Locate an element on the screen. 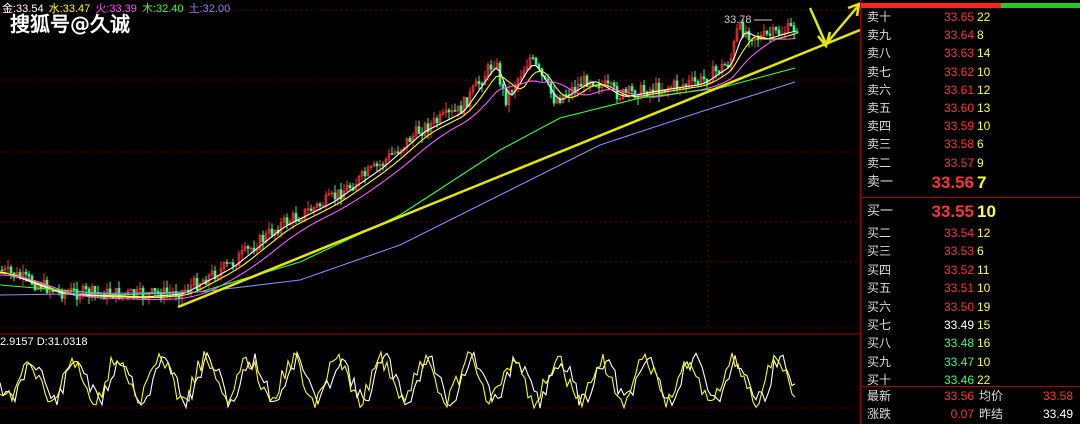 The width and height of the screenshot is (1080, 424). bid-level-price: 33.47 is located at coordinates (958, 361).